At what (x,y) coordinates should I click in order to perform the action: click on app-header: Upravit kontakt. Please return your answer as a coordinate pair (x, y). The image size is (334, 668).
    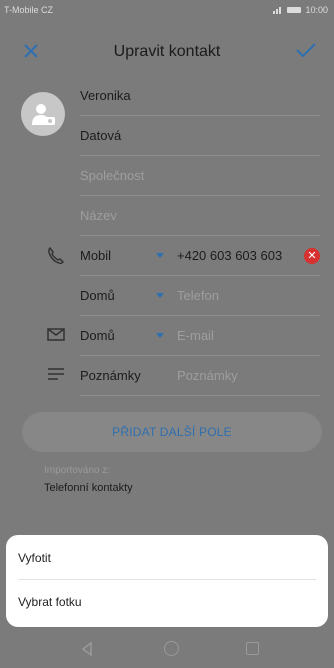
    Looking at the image, I should click on (167, 52).